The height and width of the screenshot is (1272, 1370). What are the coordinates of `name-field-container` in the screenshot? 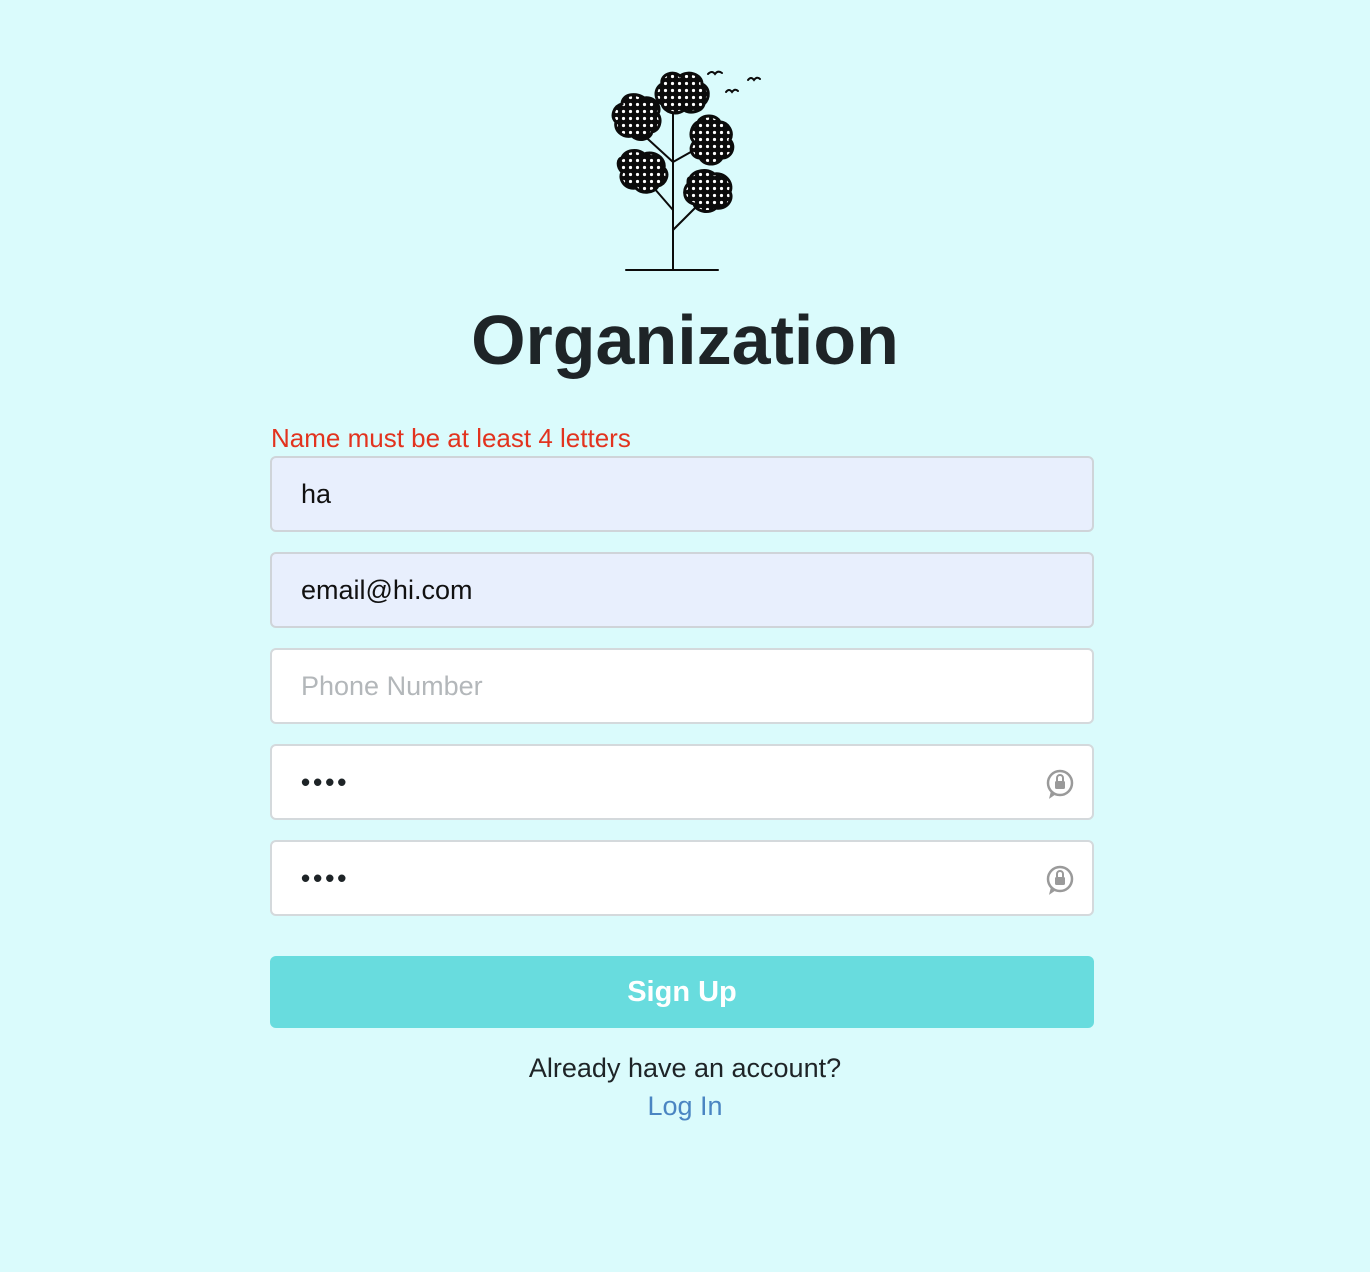 It's located at (682, 494).